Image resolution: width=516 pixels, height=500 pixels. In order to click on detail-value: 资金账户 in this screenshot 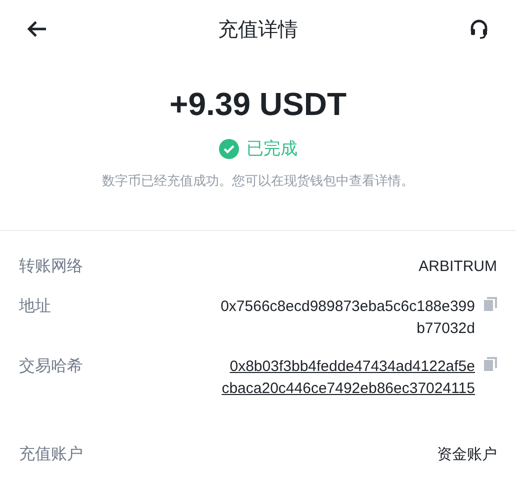, I will do `click(467, 455)`.